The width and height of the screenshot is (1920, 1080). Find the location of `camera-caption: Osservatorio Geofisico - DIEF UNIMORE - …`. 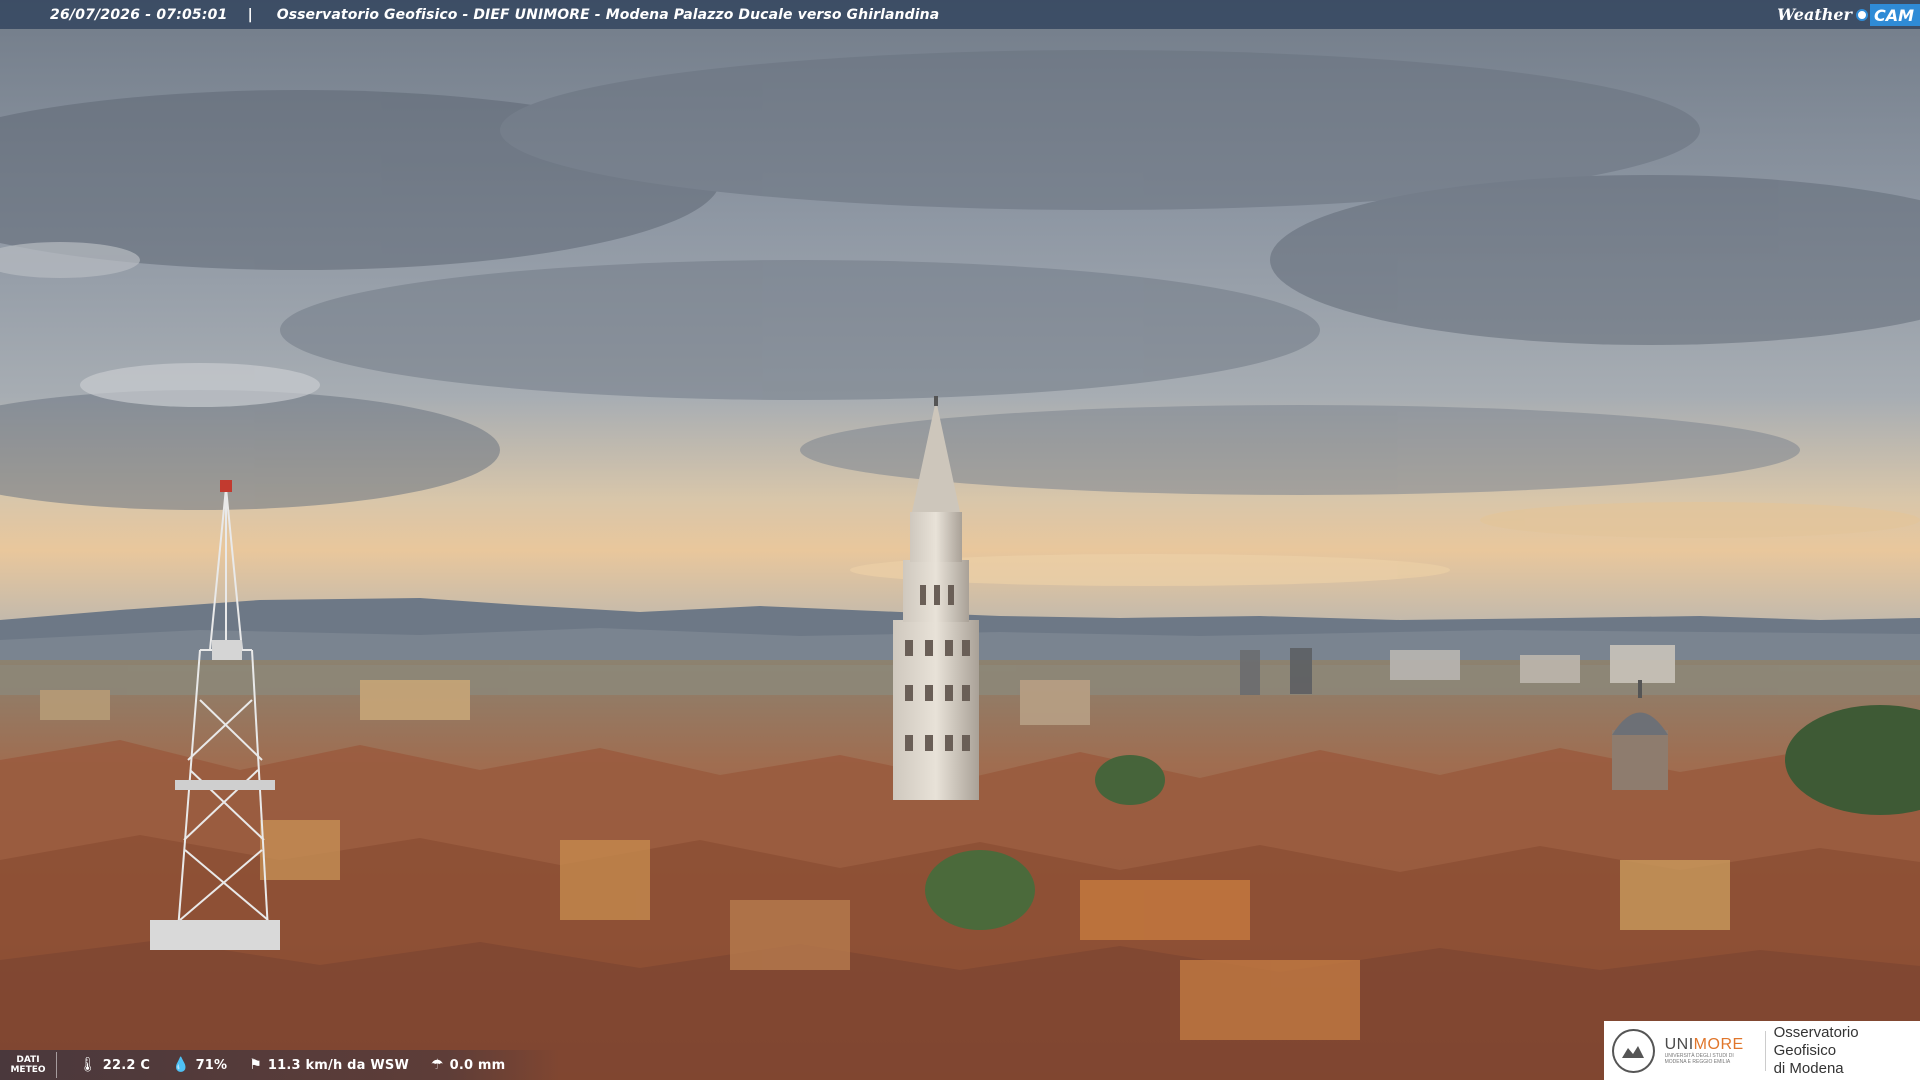

camera-caption: Osservatorio Geofisico - DIEF UNIMORE - … is located at coordinates (608, 14).